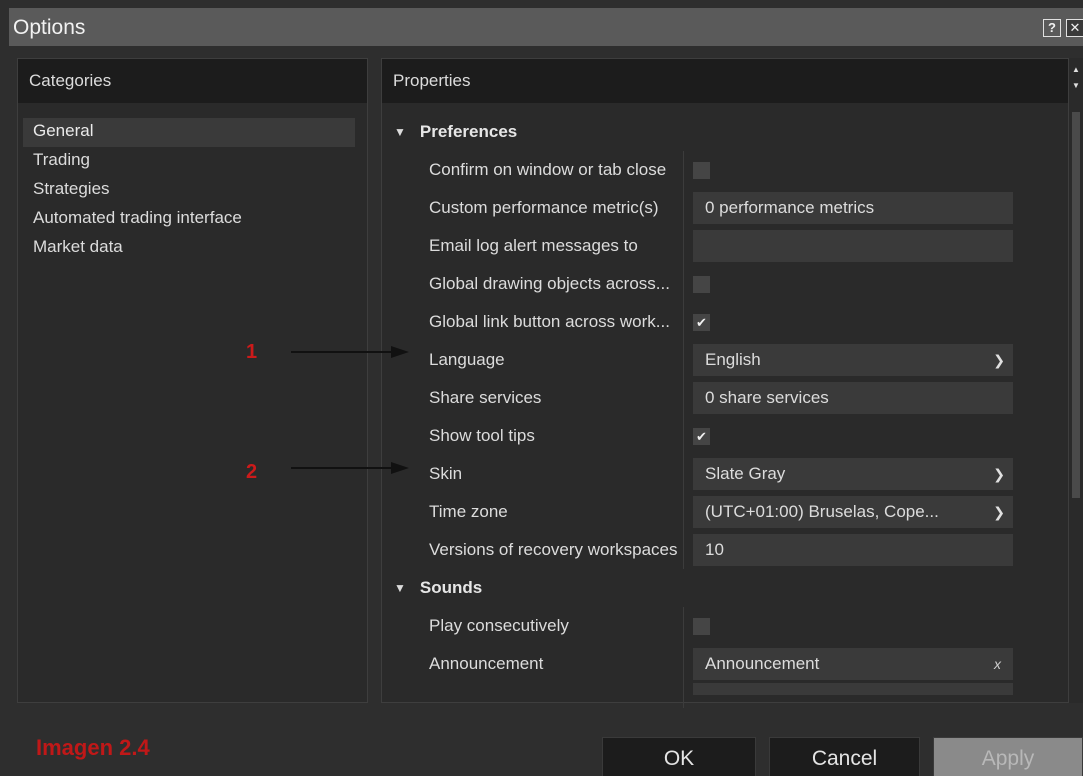  I want to click on property-label: Confirm on window or tab close, so click(548, 169).